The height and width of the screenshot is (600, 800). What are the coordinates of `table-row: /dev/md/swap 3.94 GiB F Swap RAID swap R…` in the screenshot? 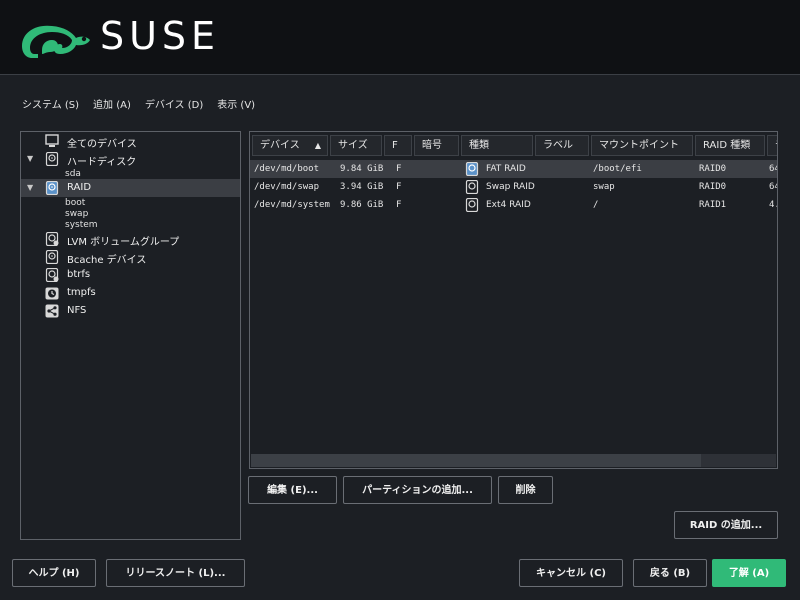 It's located at (513, 187).